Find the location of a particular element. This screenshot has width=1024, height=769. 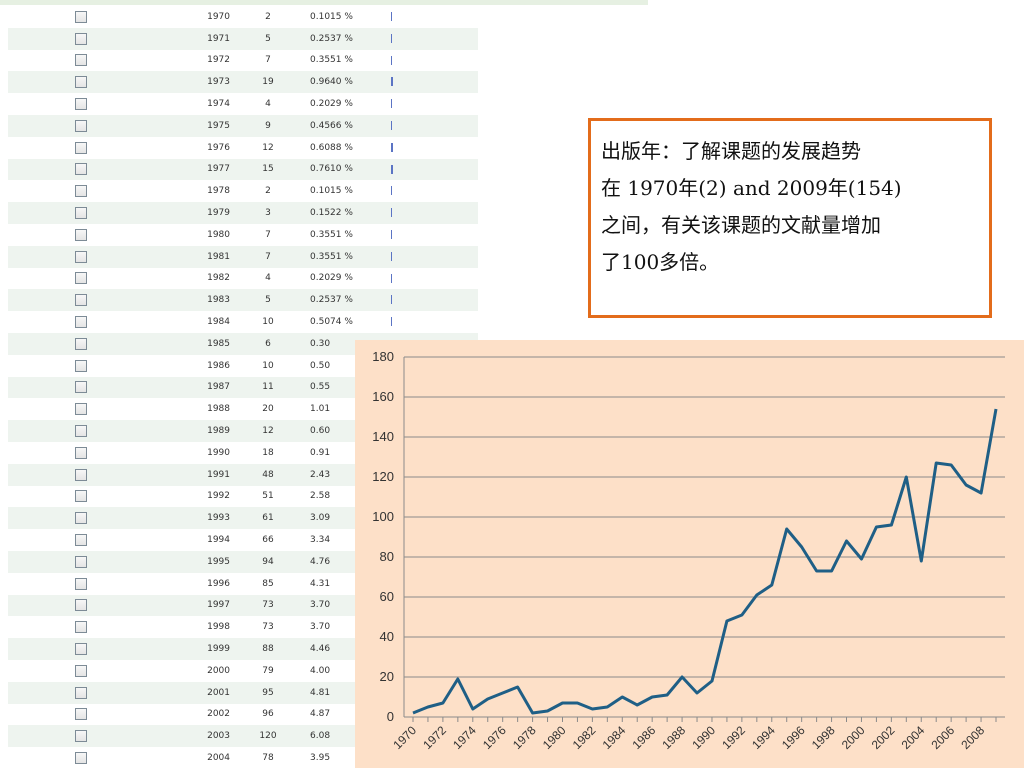

count-cell: 95 is located at coordinates (268, 692).